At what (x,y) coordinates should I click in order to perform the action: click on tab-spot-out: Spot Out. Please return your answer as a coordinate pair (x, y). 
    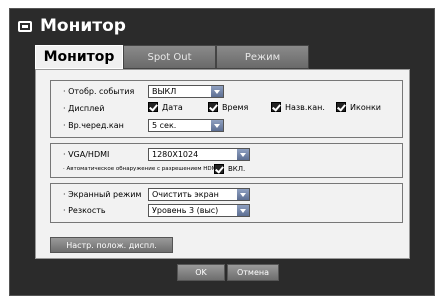
    Looking at the image, I should click on (169, 57).